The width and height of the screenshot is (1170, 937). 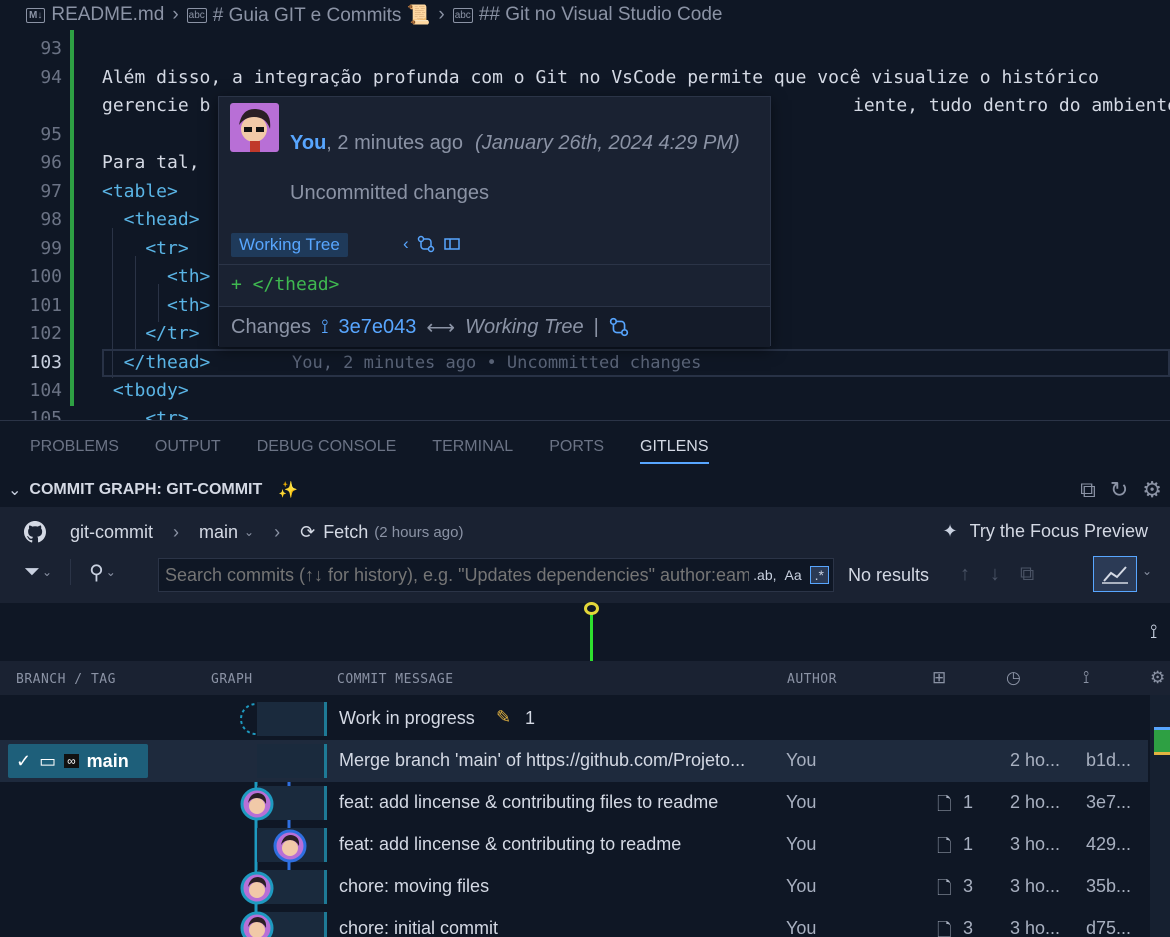 What do you see at coordinates (1045, 531) in the screenshot?
I see `focus-preview-link: ✦ Try the Focus Preview` at bounding box center [1045, 531].